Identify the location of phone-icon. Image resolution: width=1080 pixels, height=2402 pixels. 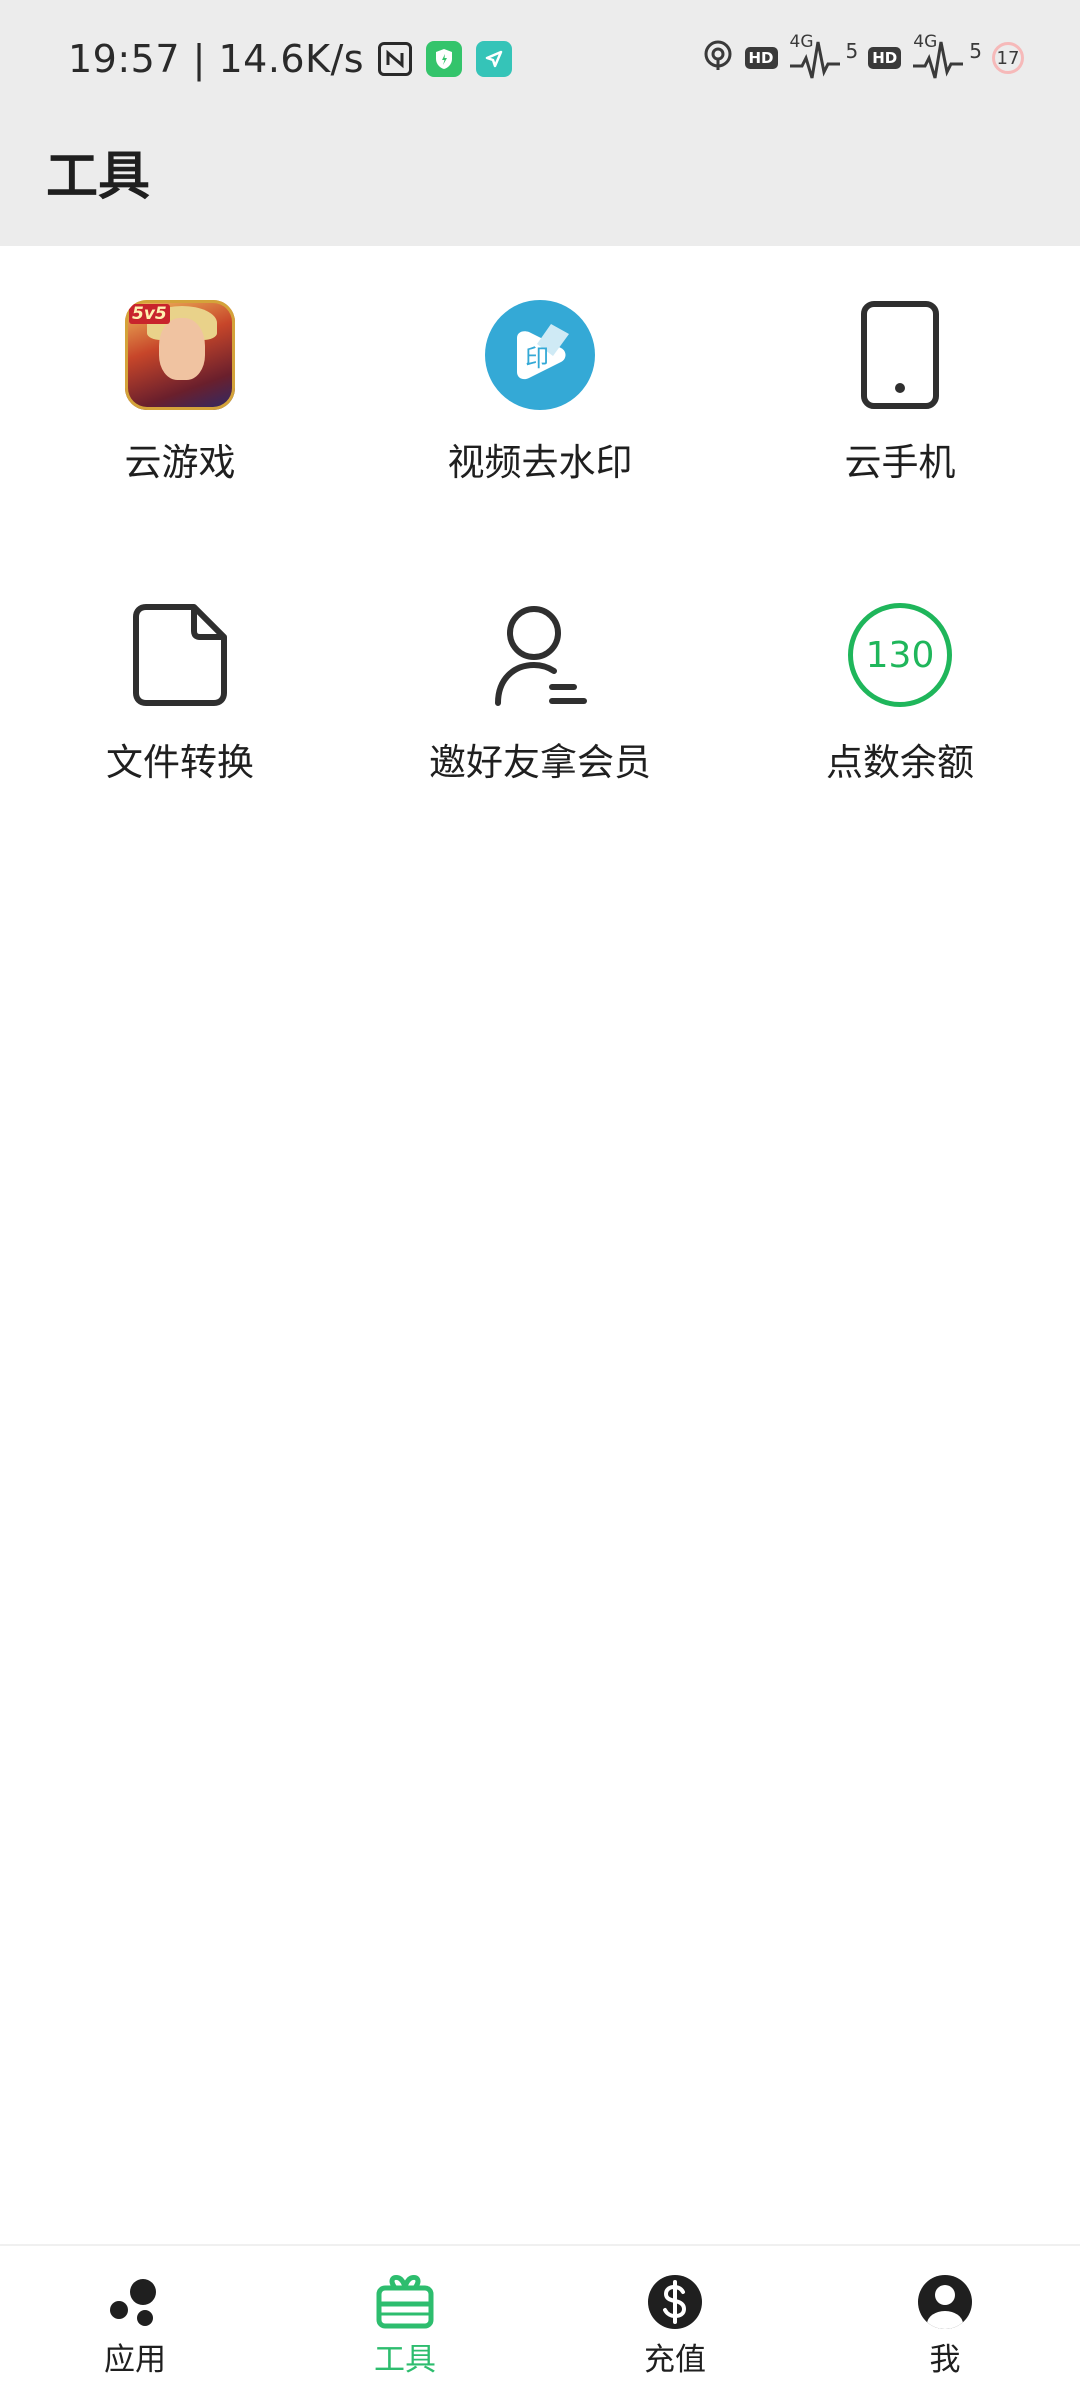
(900, 355).